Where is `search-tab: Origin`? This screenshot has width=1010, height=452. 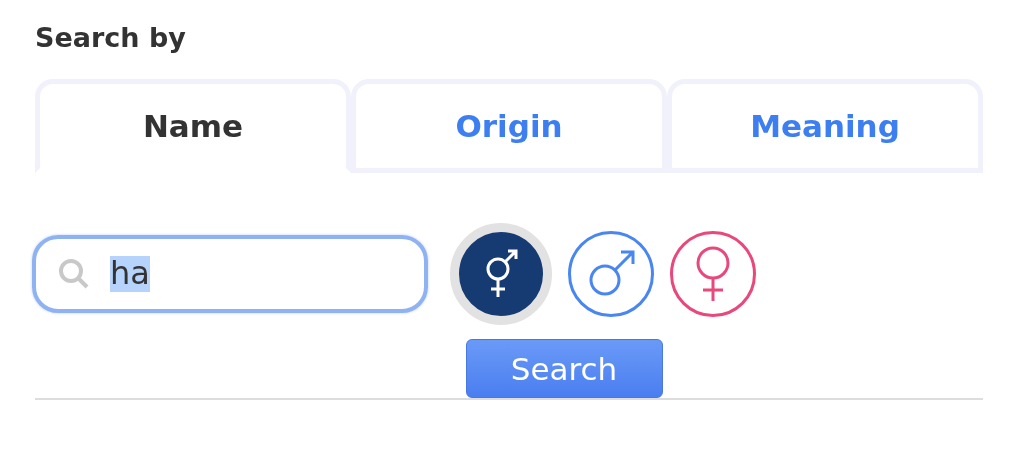 search-tab: Origin is located at coordinates (509, 126).